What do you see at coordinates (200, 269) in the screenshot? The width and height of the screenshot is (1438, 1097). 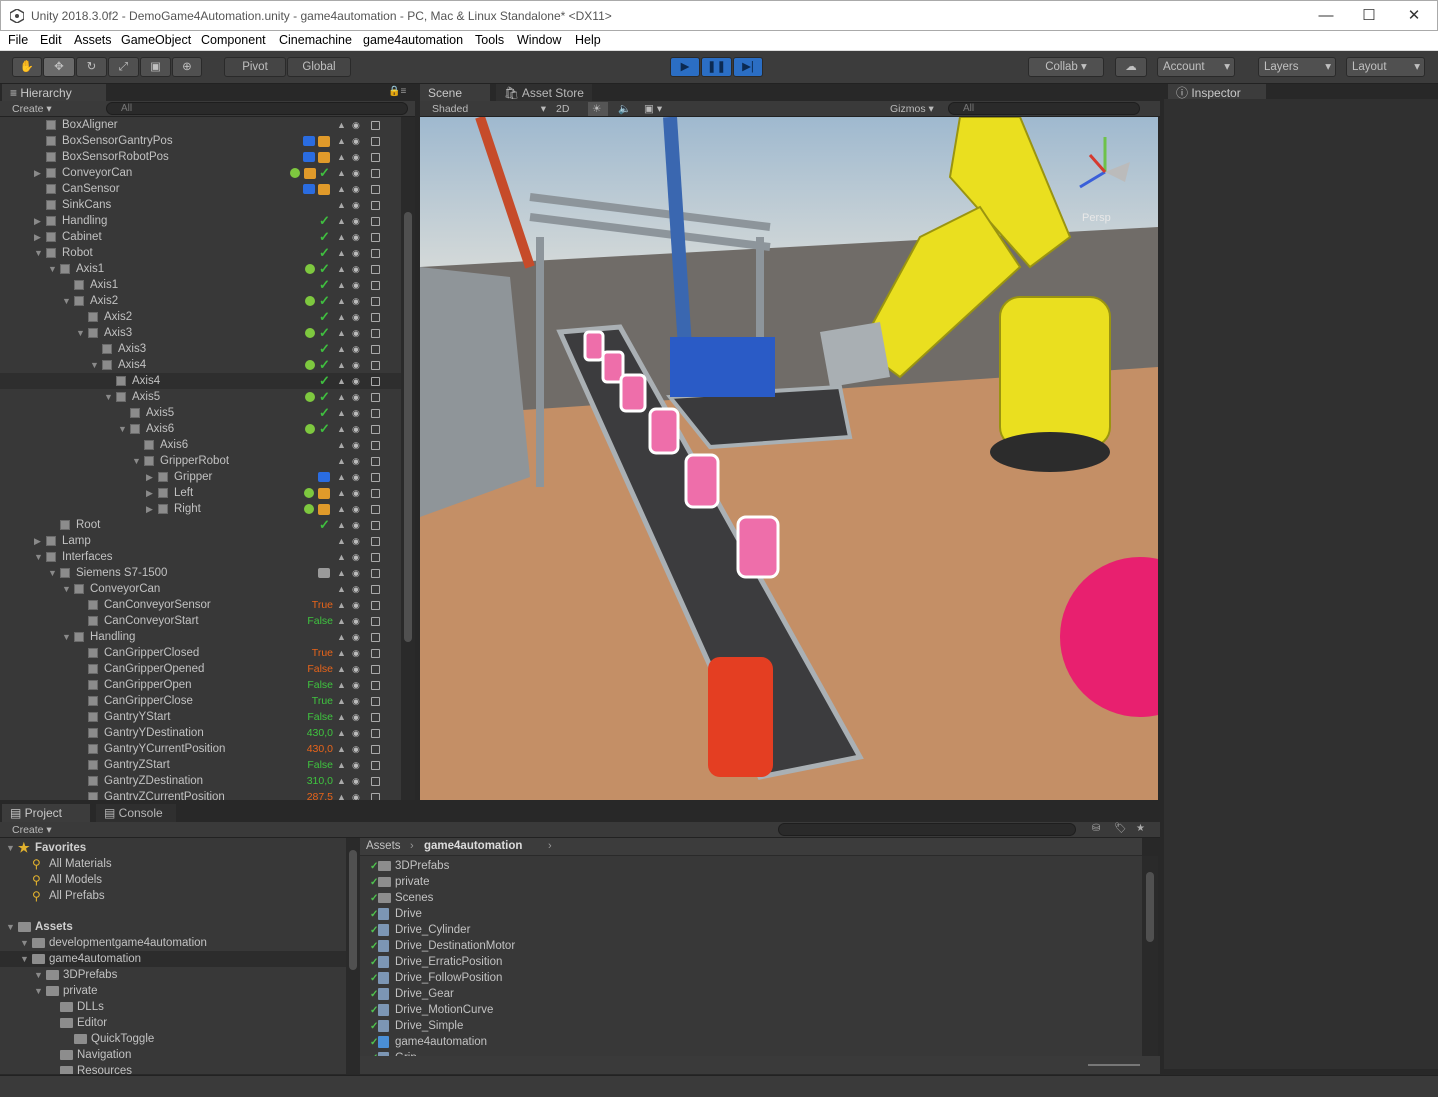 I see `hierarchy-row: ▼ Axis1 ✓ ▲ ◉` at bounding box center [200, 269].